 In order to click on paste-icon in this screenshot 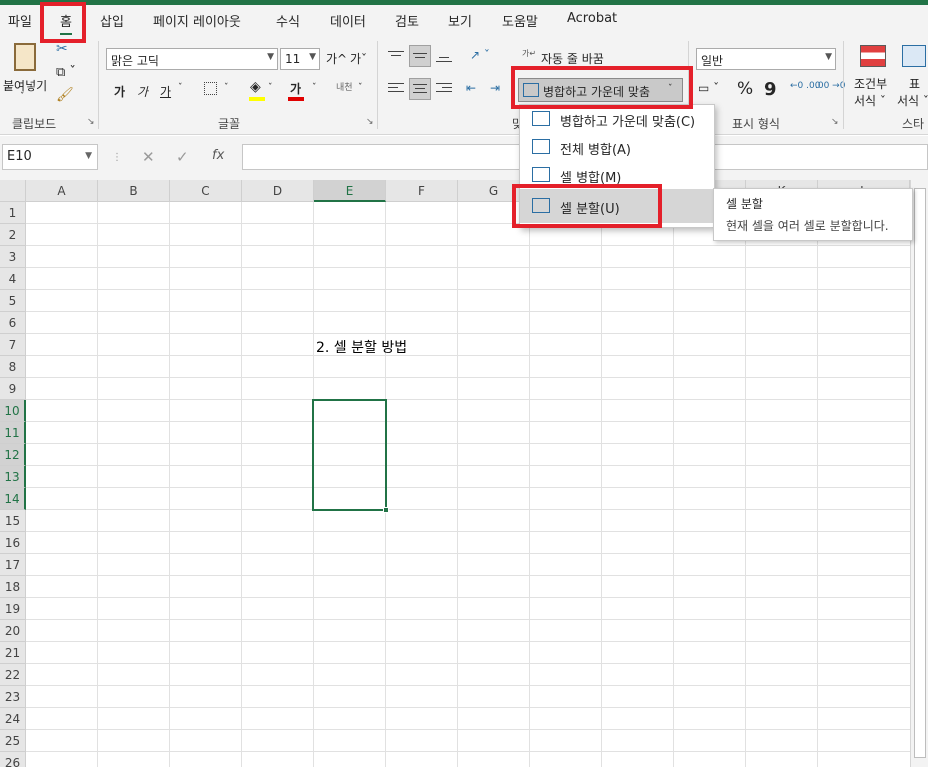, I will do `click(25, 57)`.